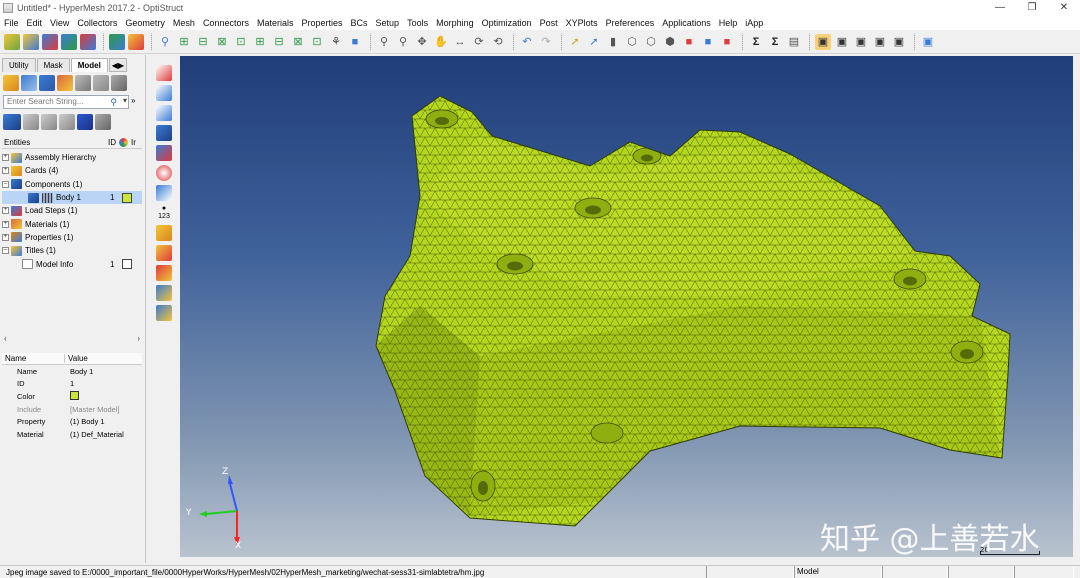 The width and height of the screenshot is (1080, 578). I want to click on import-icon, so click(31, 41).